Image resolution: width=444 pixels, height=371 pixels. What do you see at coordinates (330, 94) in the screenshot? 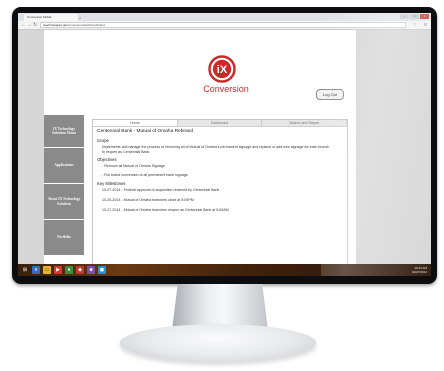
I see `logout-button: Log Out` at bounding box center [330, 94].